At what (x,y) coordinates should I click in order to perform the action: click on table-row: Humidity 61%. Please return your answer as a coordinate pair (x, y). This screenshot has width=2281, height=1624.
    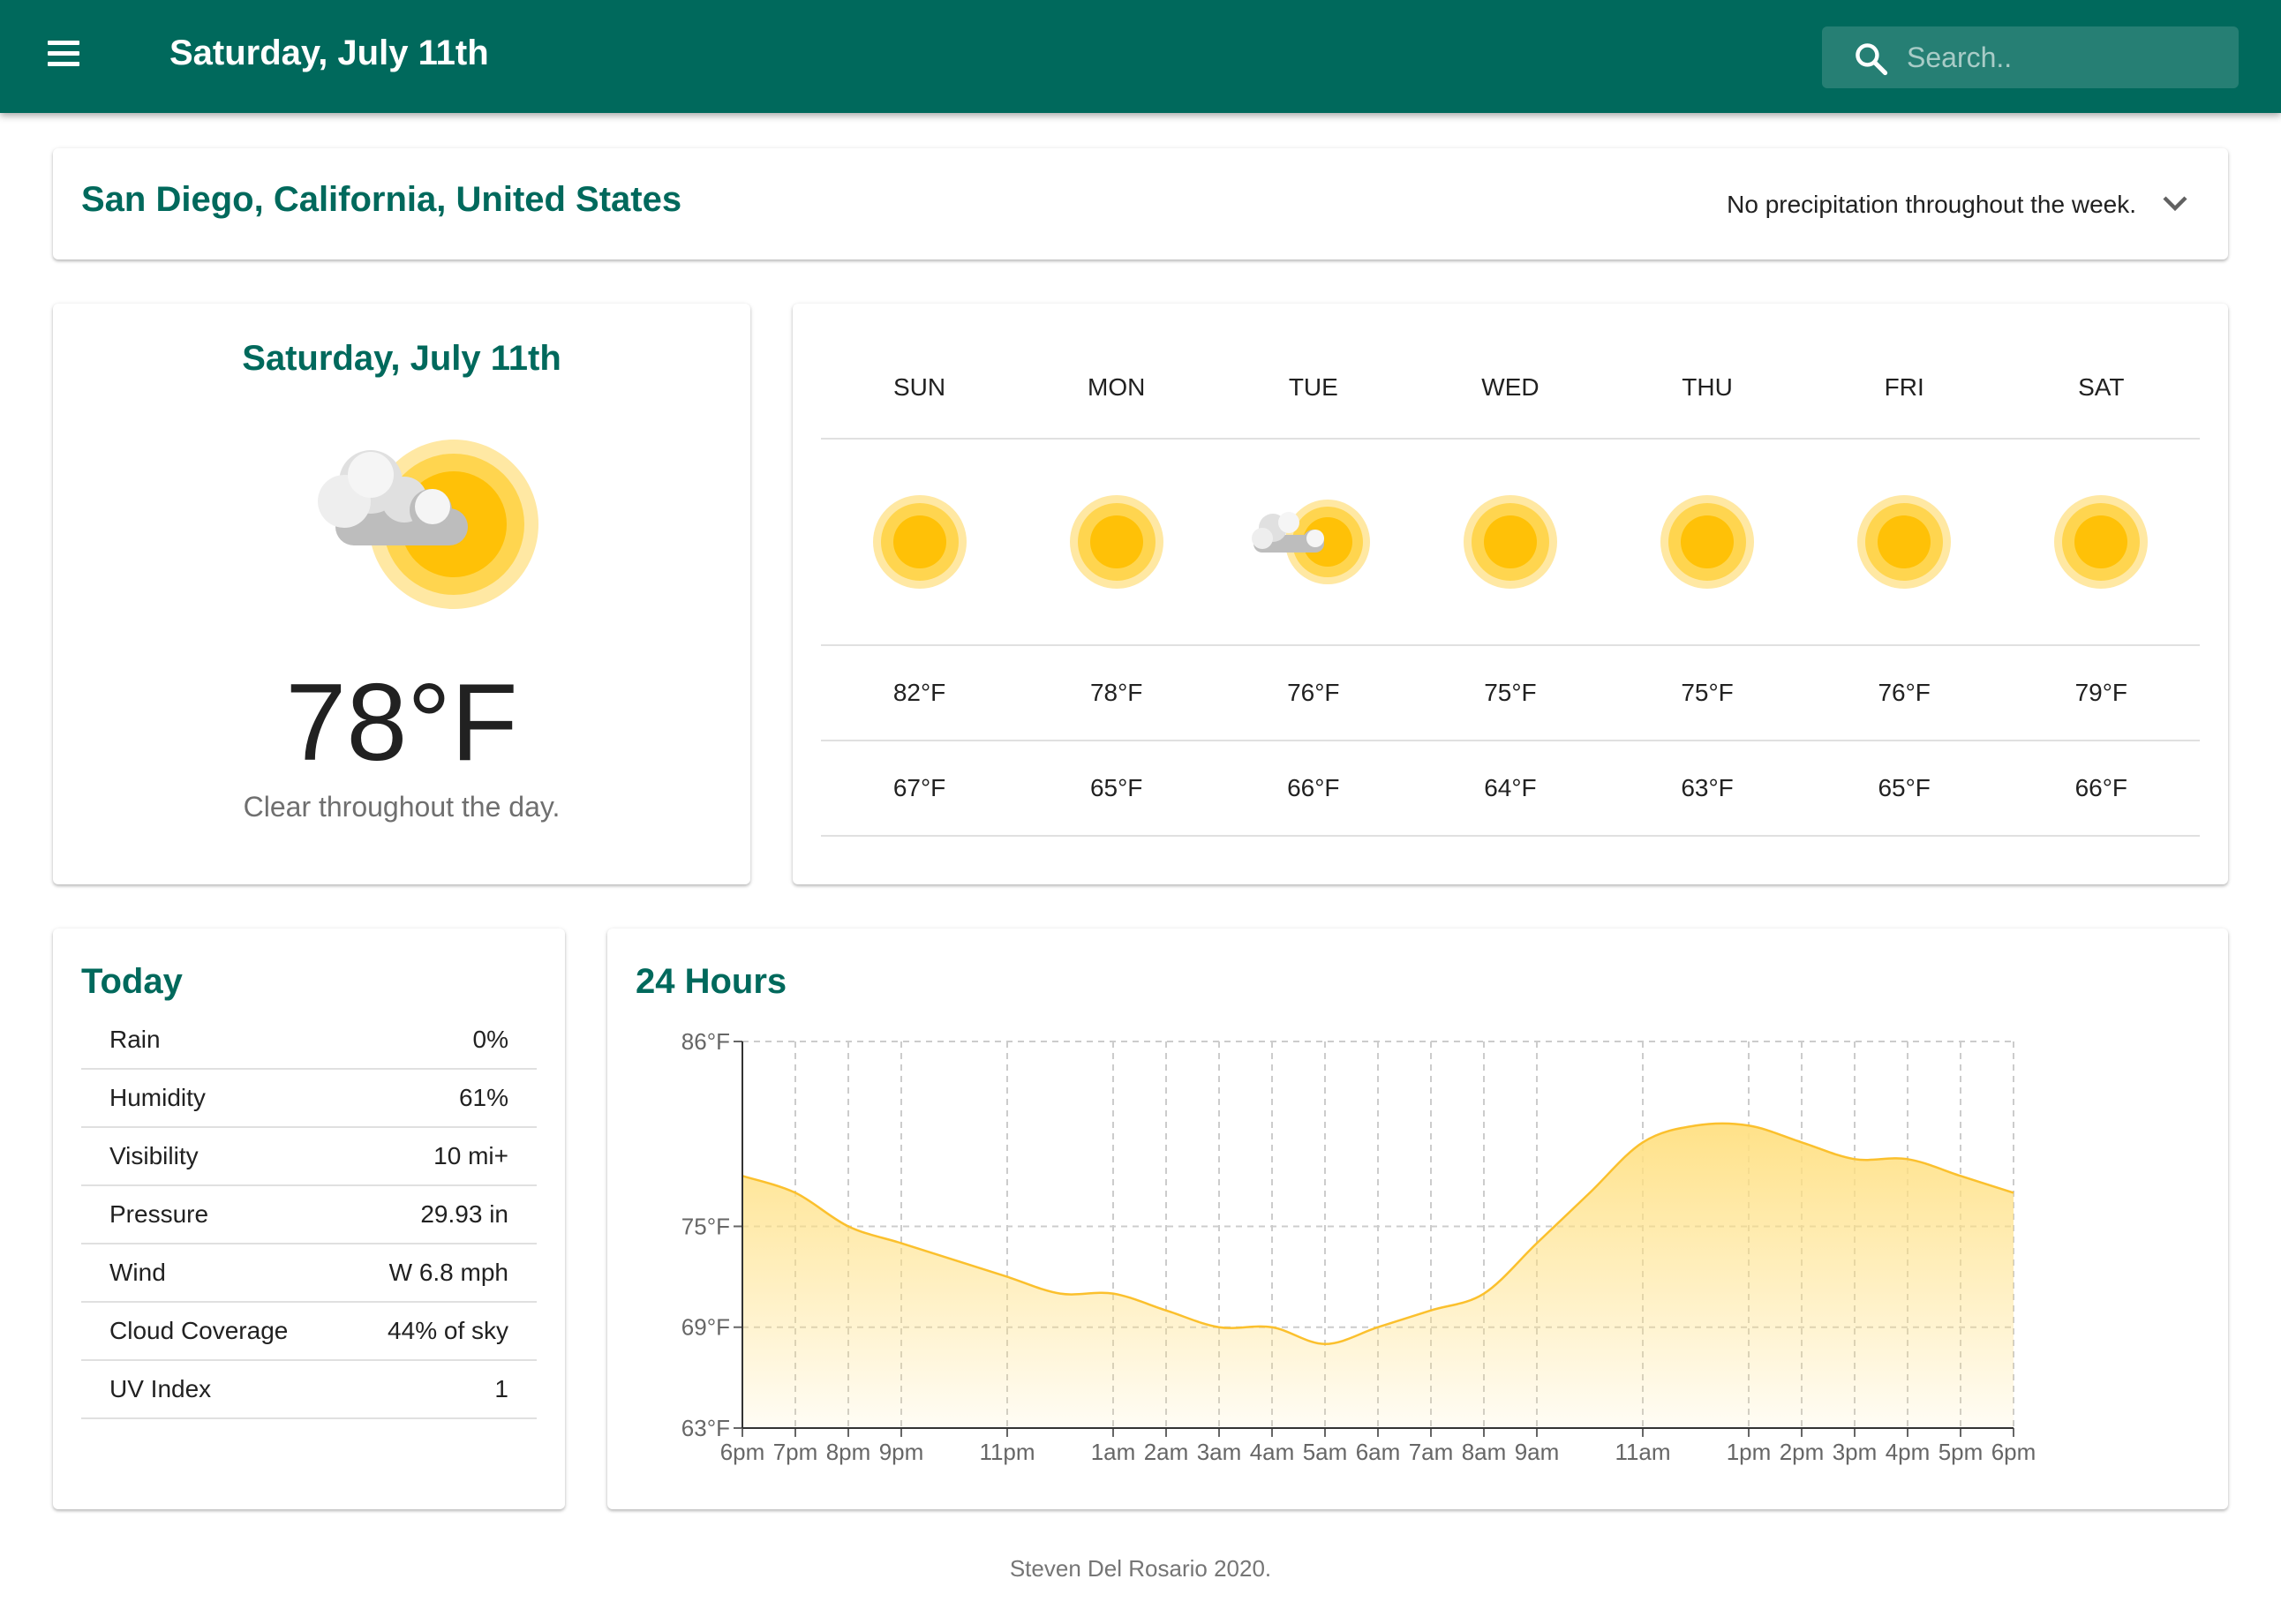
    Looking at the image, I should click on (309, 1099).